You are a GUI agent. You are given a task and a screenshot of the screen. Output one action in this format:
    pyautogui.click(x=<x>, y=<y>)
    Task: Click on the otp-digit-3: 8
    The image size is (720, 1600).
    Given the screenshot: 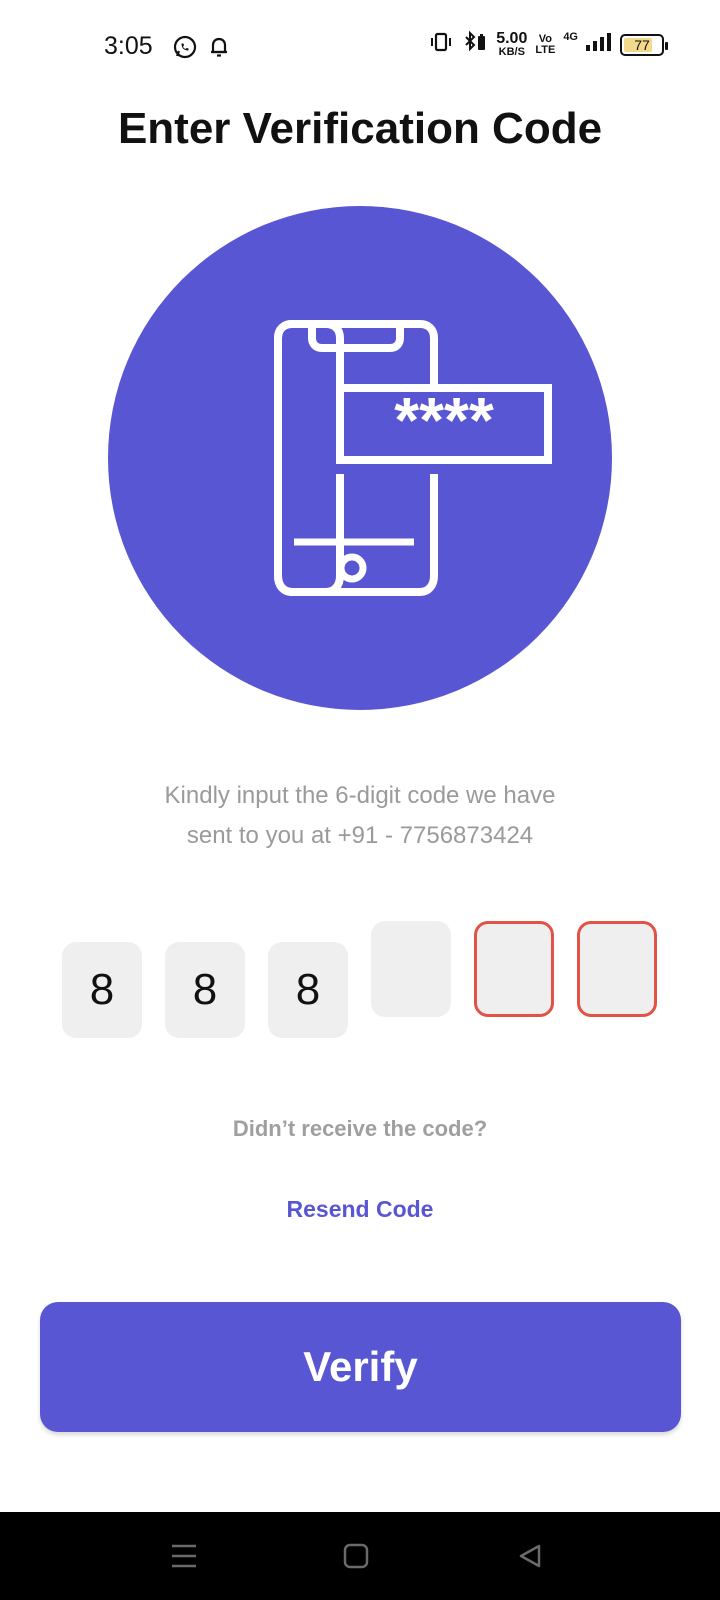 What is the action you would take?
    pyautogui.click(x=308, y=990)
    